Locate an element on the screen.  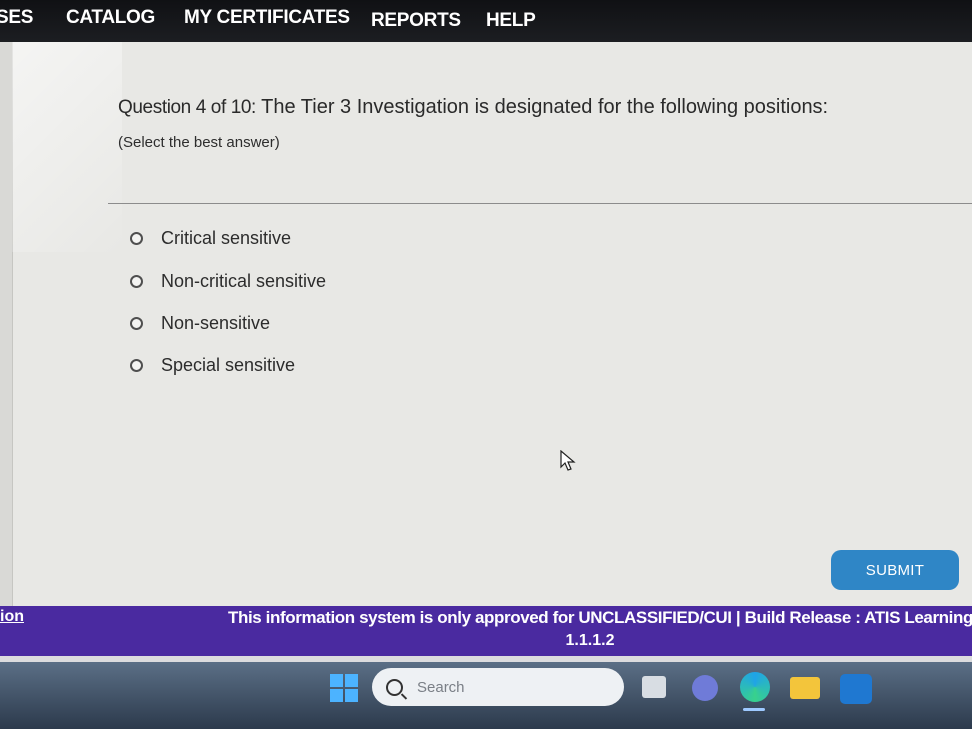
answer-option-special-sensitive: Special sensitive is located at coordinates (212, 365).